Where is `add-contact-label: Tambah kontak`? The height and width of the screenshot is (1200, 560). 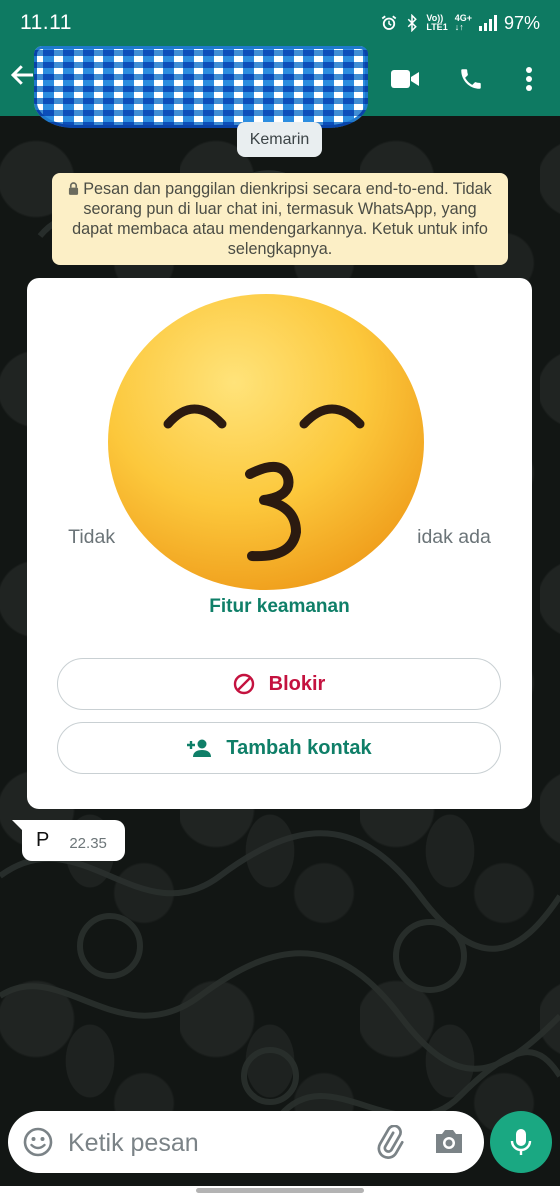
add-contact-label: Tambah kontak is located at coordinates (299, 747).